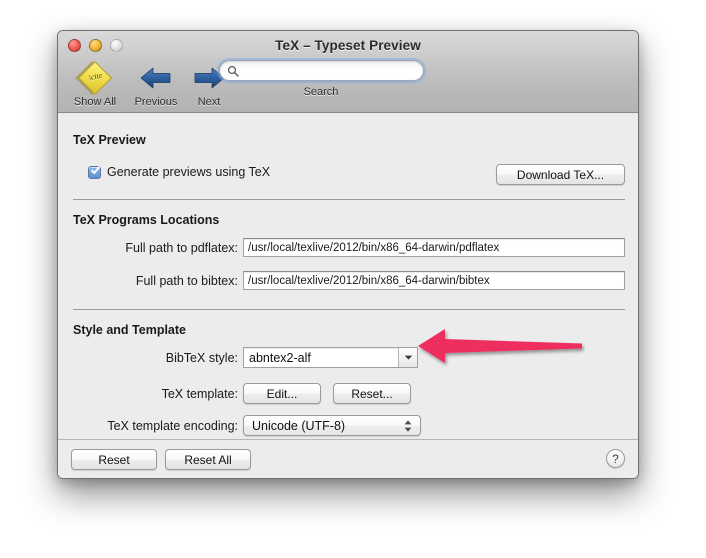  I want to click on footer-bar: Reset Reset All ?, so click(348, 458).